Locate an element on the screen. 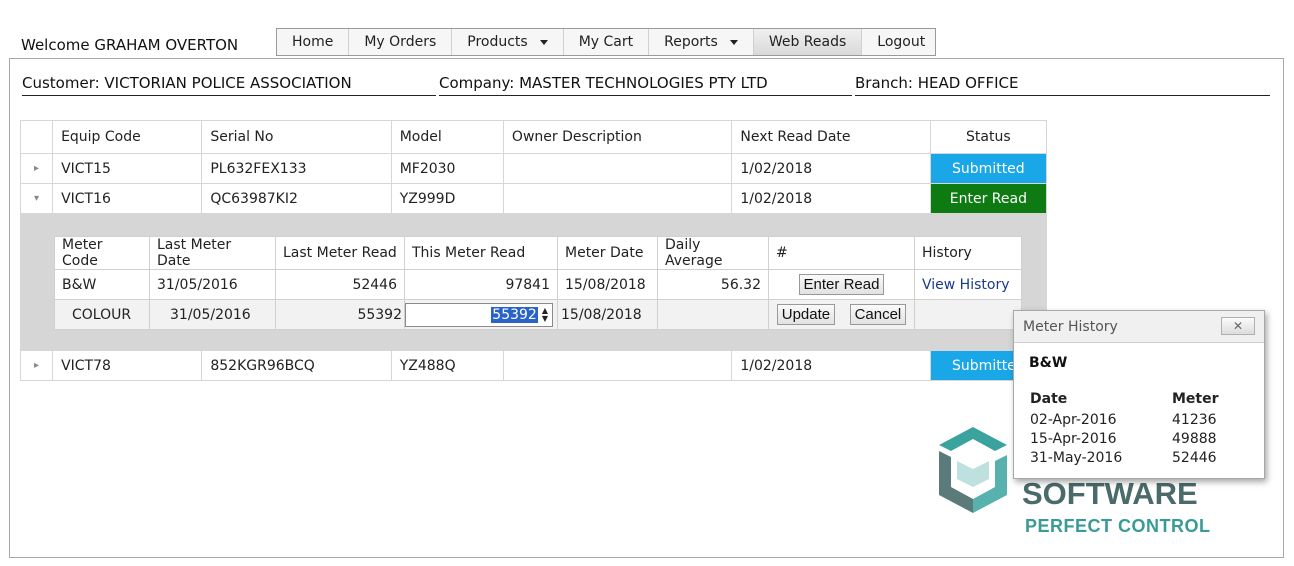  status-badge: Submitted is located at coordinates (988, 168).